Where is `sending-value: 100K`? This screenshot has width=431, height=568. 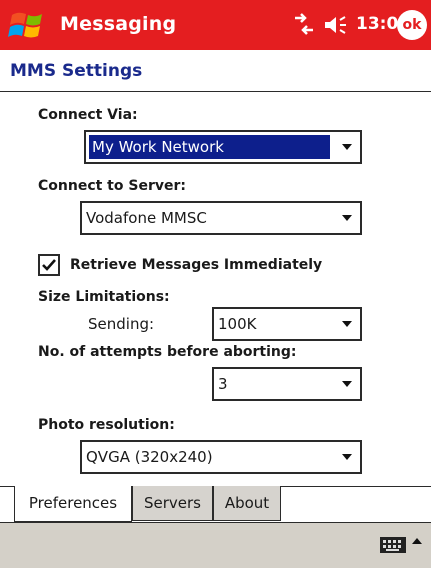
sending-value: 100K is located at coordinates (237, 324).